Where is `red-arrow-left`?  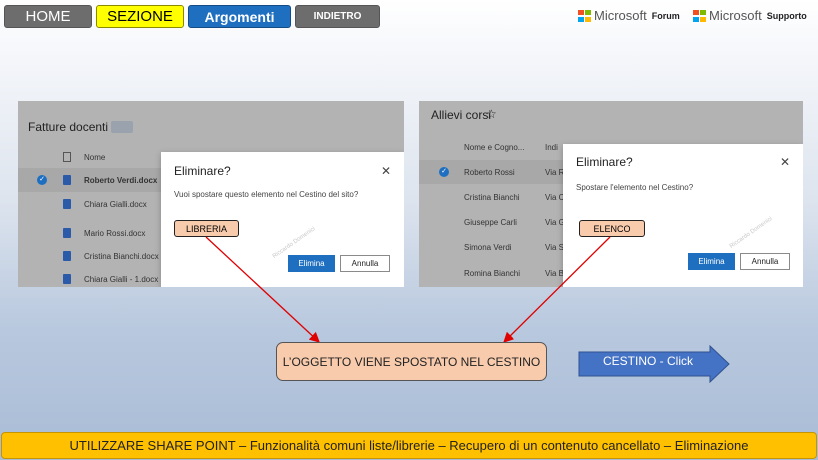
red-arrow-left is located at coordinates (262, 289).